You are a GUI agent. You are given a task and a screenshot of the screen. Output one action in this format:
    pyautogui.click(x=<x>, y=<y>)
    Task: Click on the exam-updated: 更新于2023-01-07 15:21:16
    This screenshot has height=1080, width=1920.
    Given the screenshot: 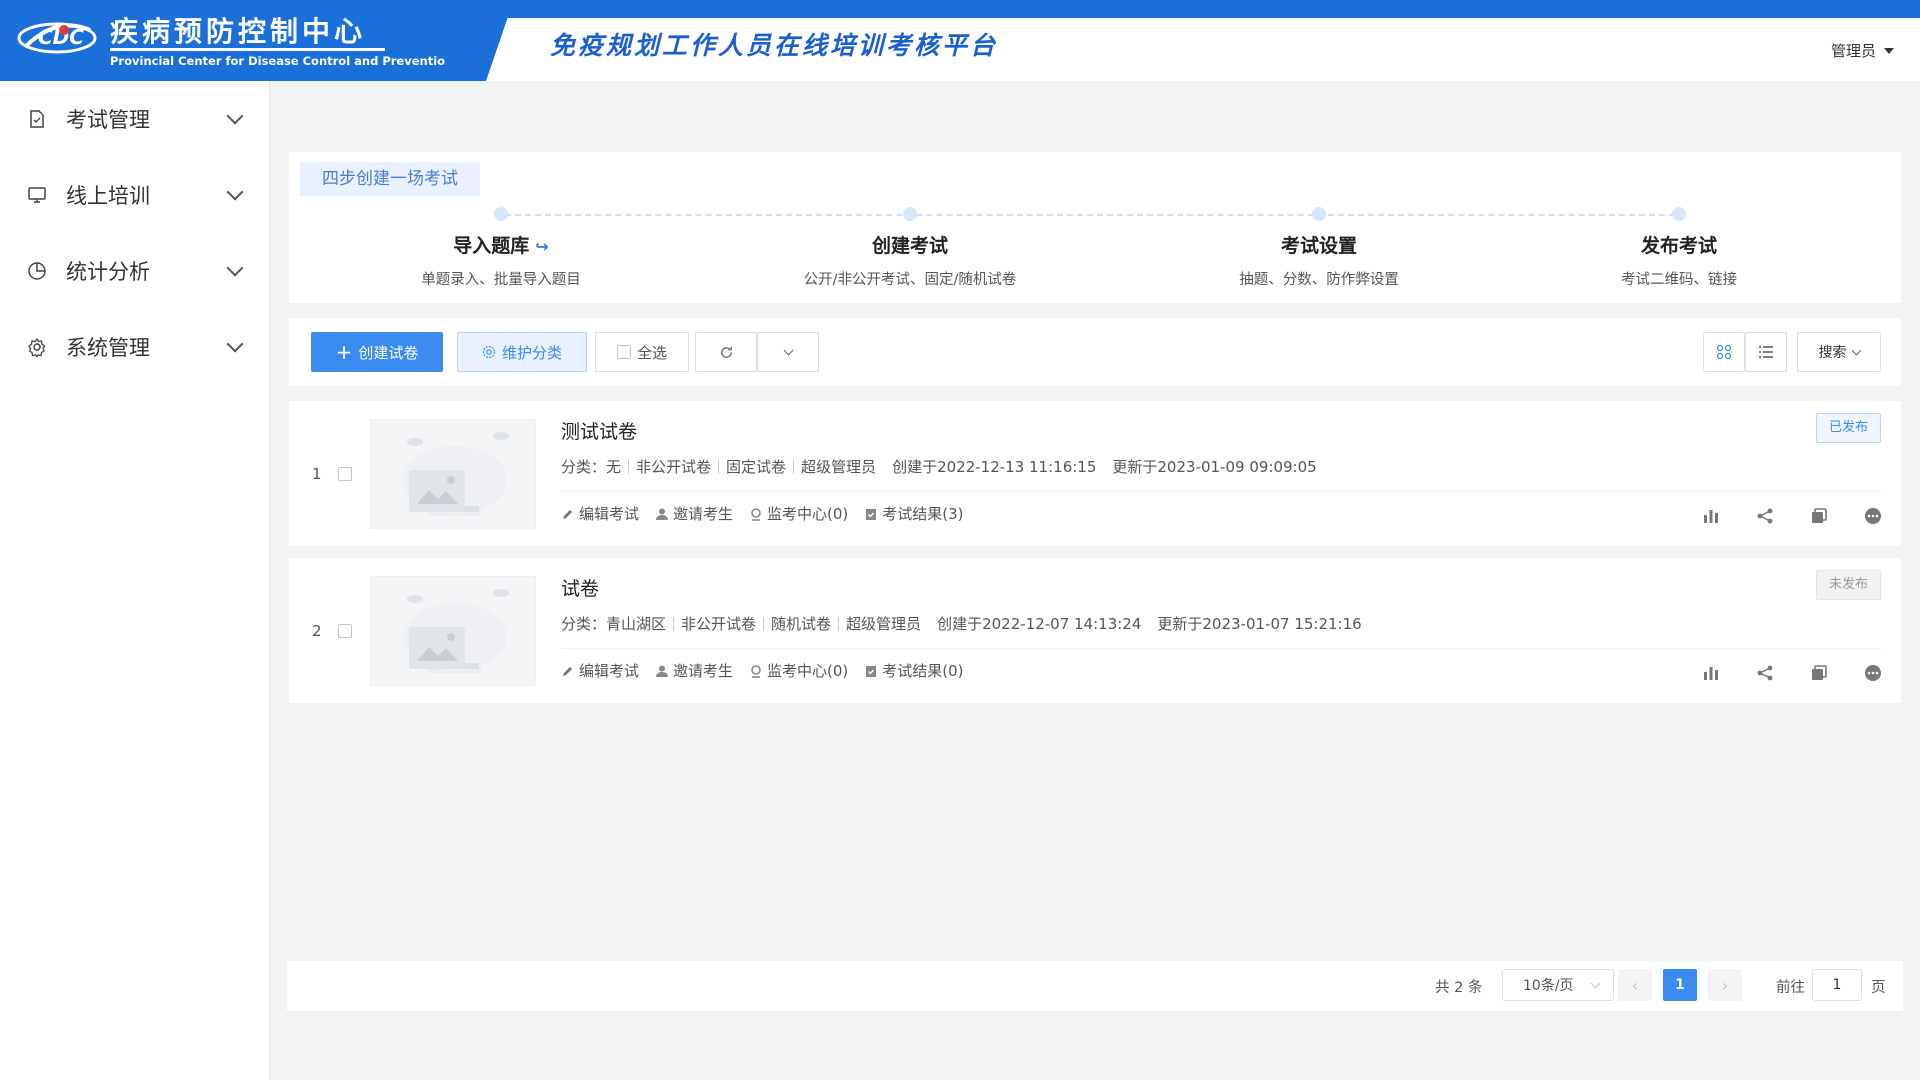 What is the action you would take?
    pyautogui.click(x=1259, y=624)
    